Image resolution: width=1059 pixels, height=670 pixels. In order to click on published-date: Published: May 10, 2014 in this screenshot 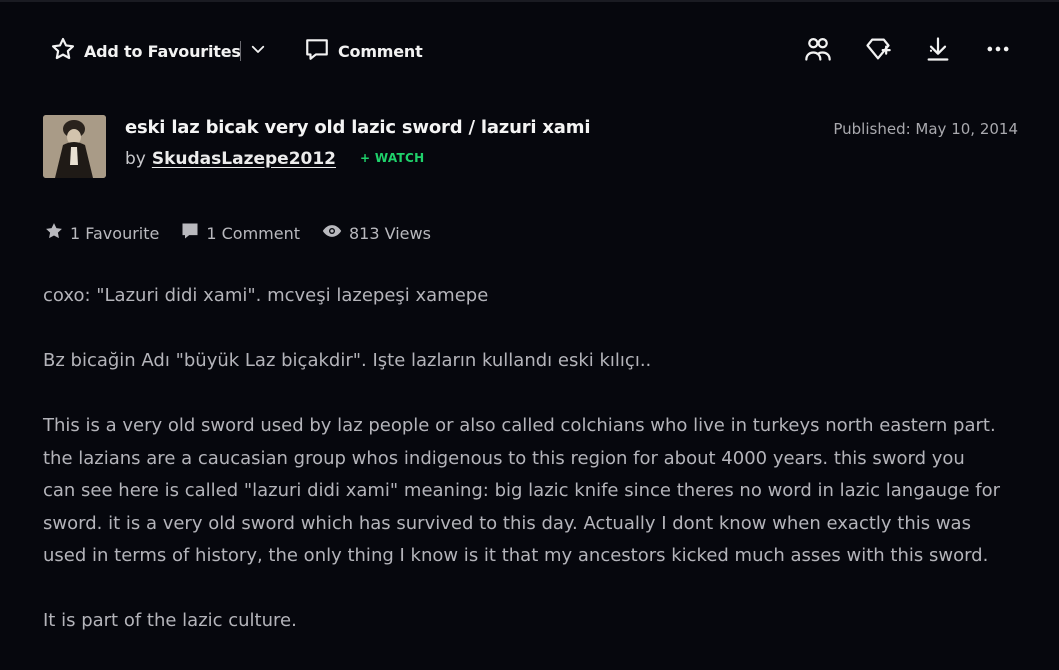, I will do `click(925, 129)`.